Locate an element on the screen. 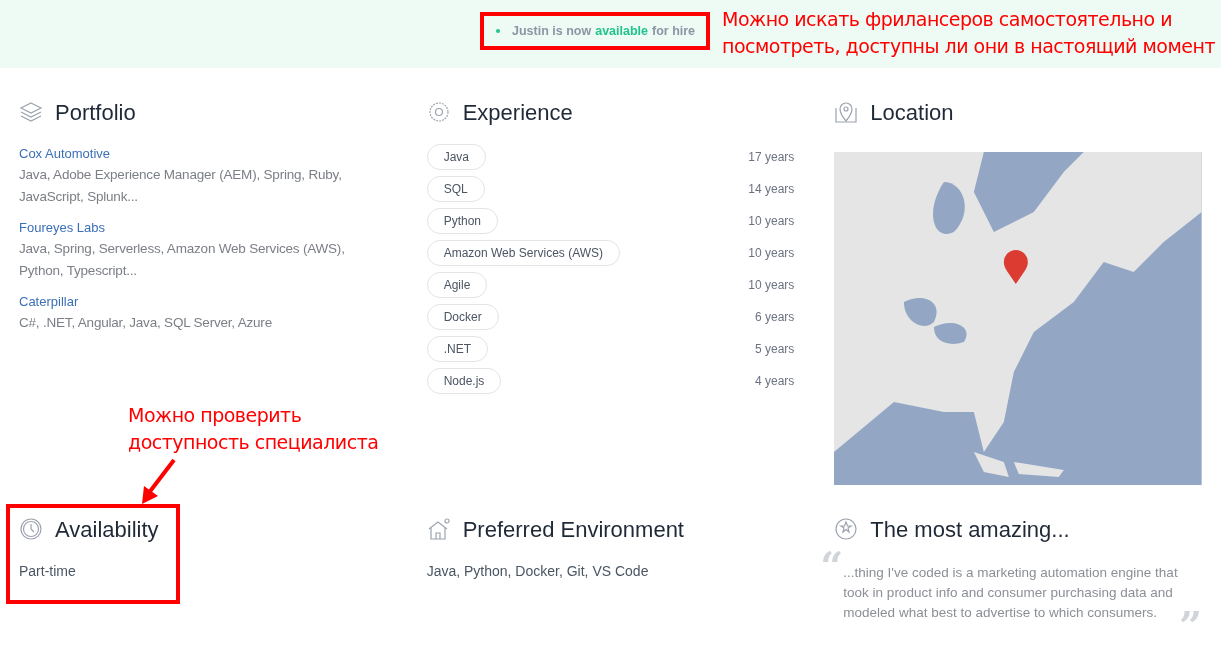  years-text: 14 years is located at coordinates (771, 189).